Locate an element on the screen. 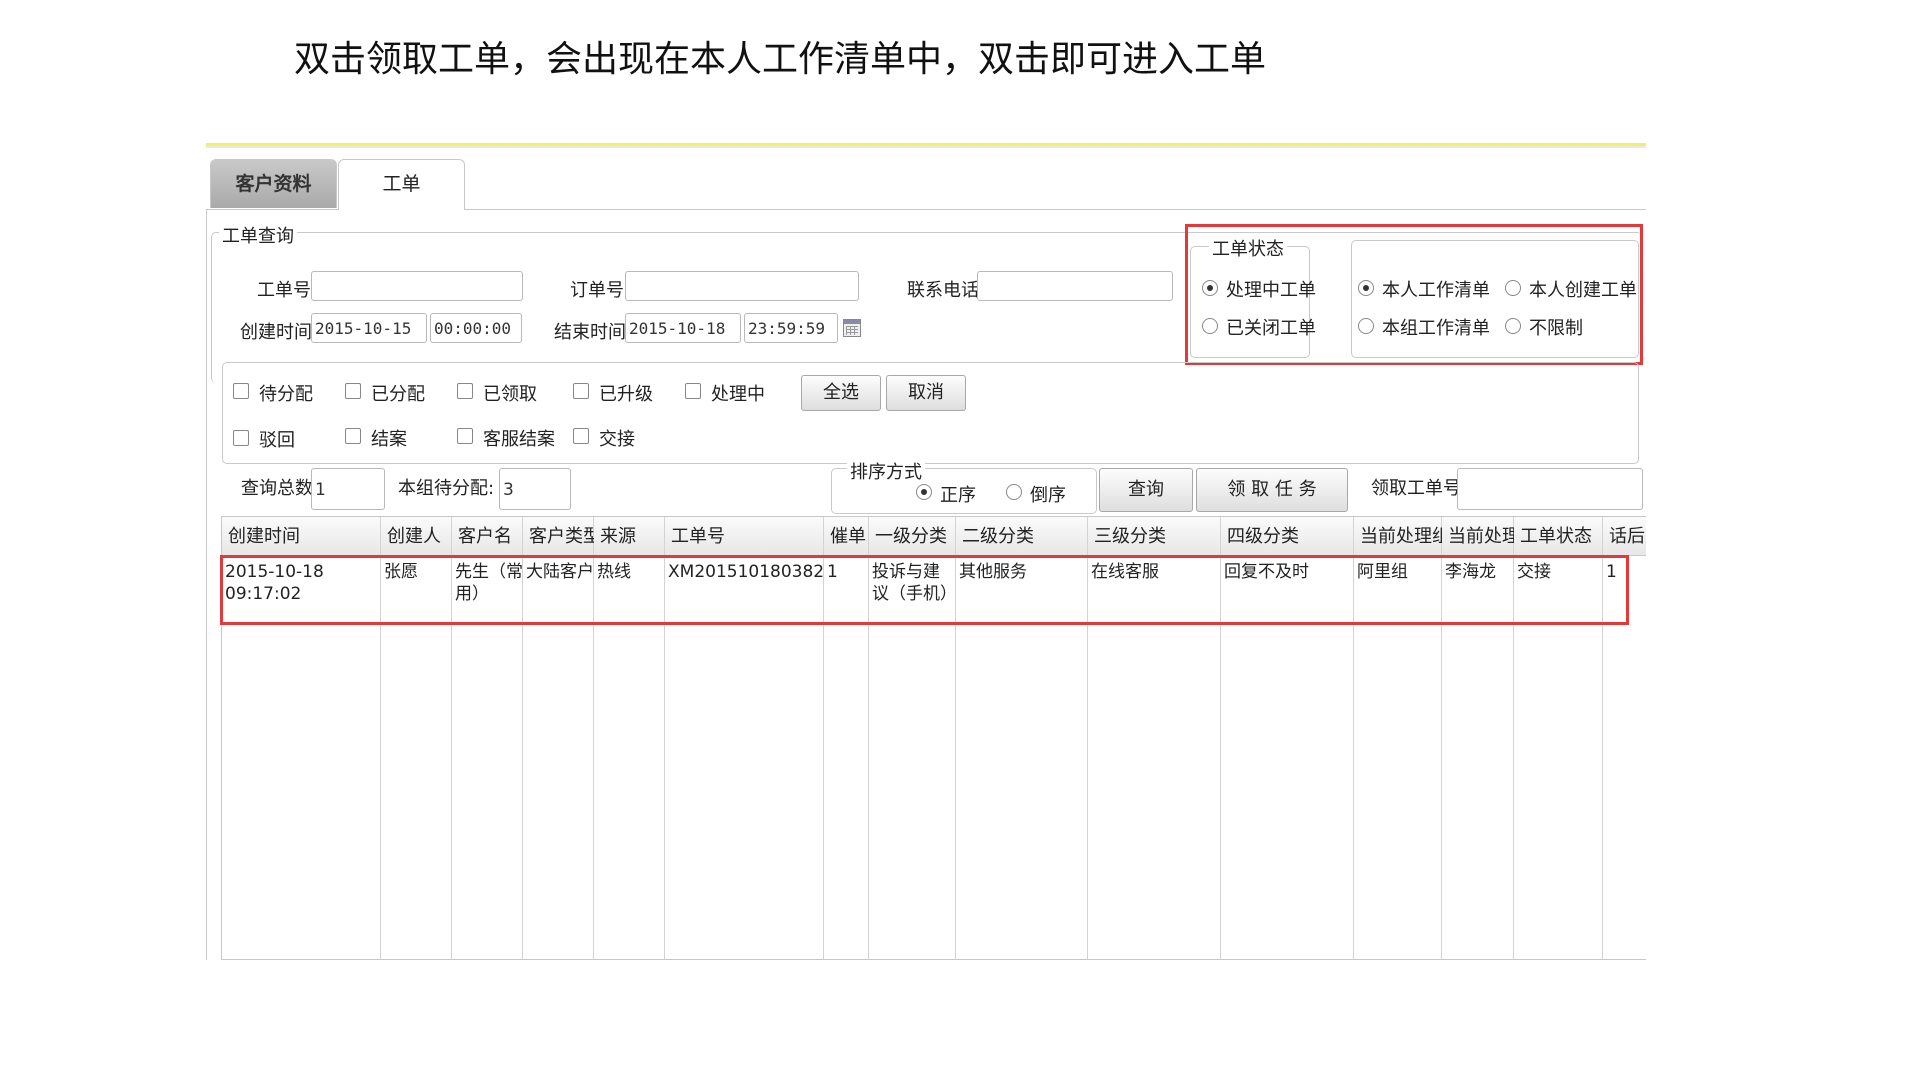 Image resolution: width=1920 pixels, height=1080 pixels. phone-label: 联系电话 is located at coordinates (943, 290).